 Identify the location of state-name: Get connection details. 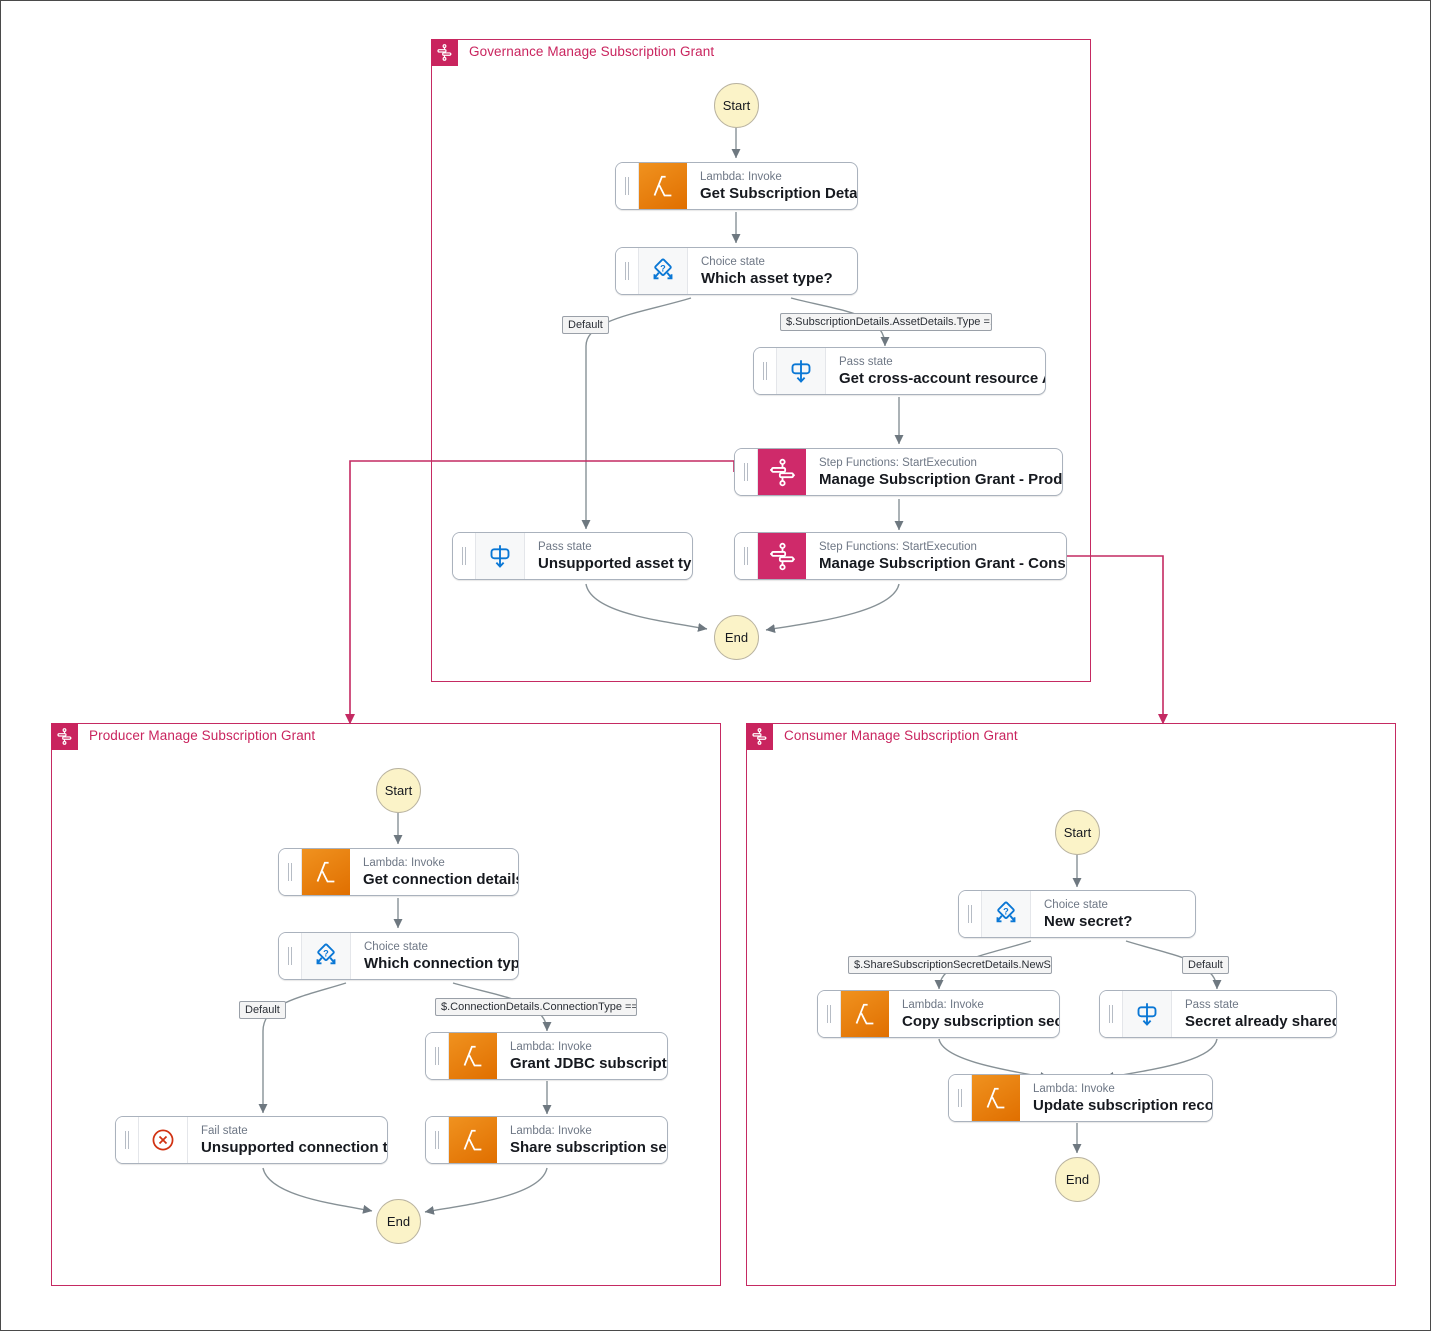
(441, 879).